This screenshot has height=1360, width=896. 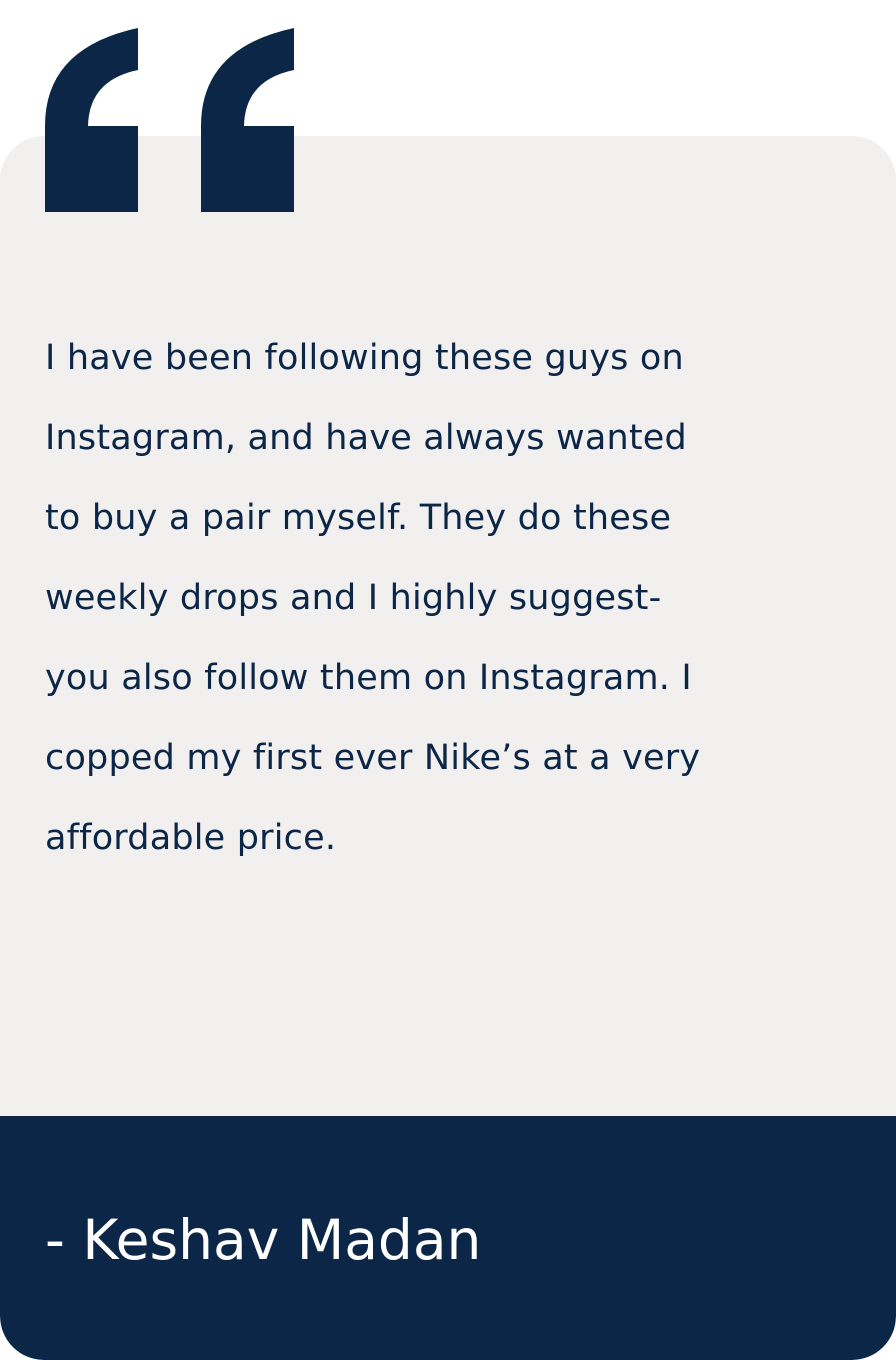 What do you see at coordinates (263, 1240) in the screenshot?
I see `testimonial-author: - Keshav Madan` at bounding box center [263, 1240].